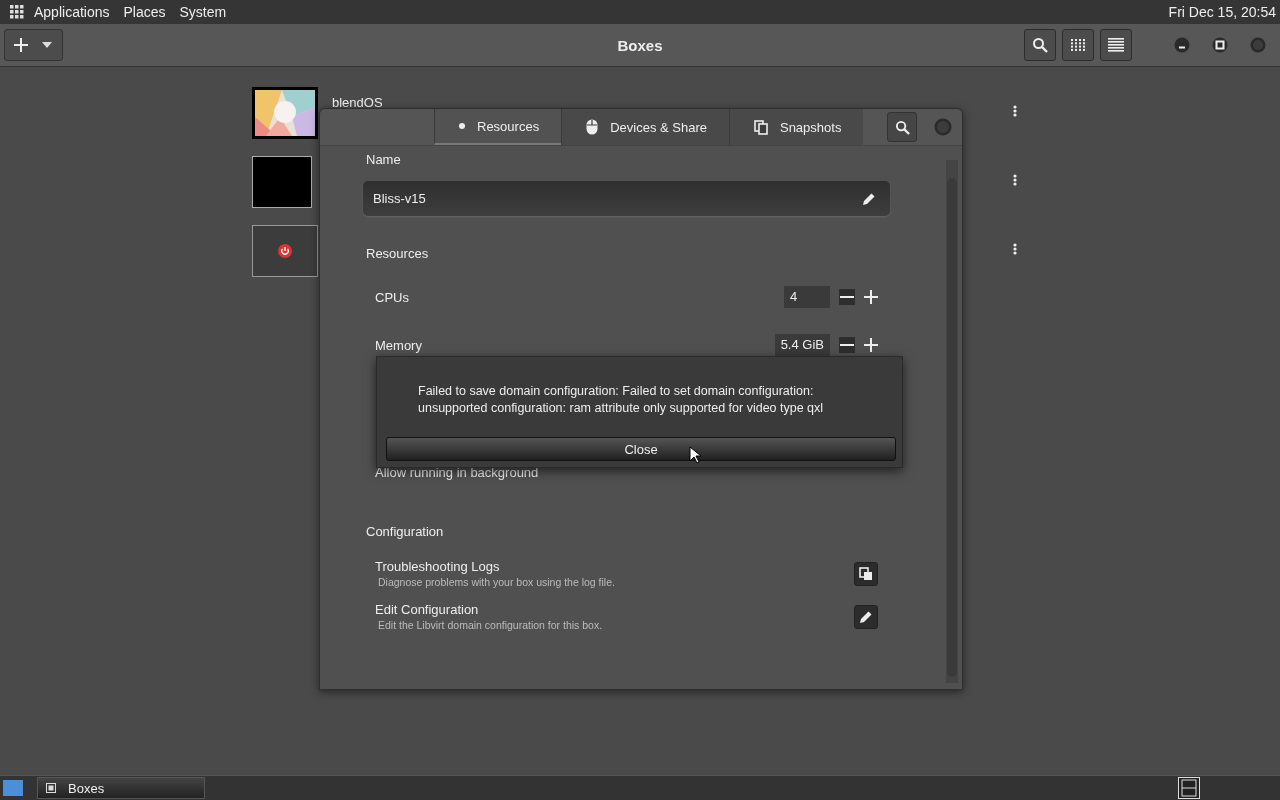 The width and height of the screenshot is (1280, 800). What do you see at coordinates (384, 159) in the screenshot?
I see `section-heading: Name` at bounding box center [384, 159].